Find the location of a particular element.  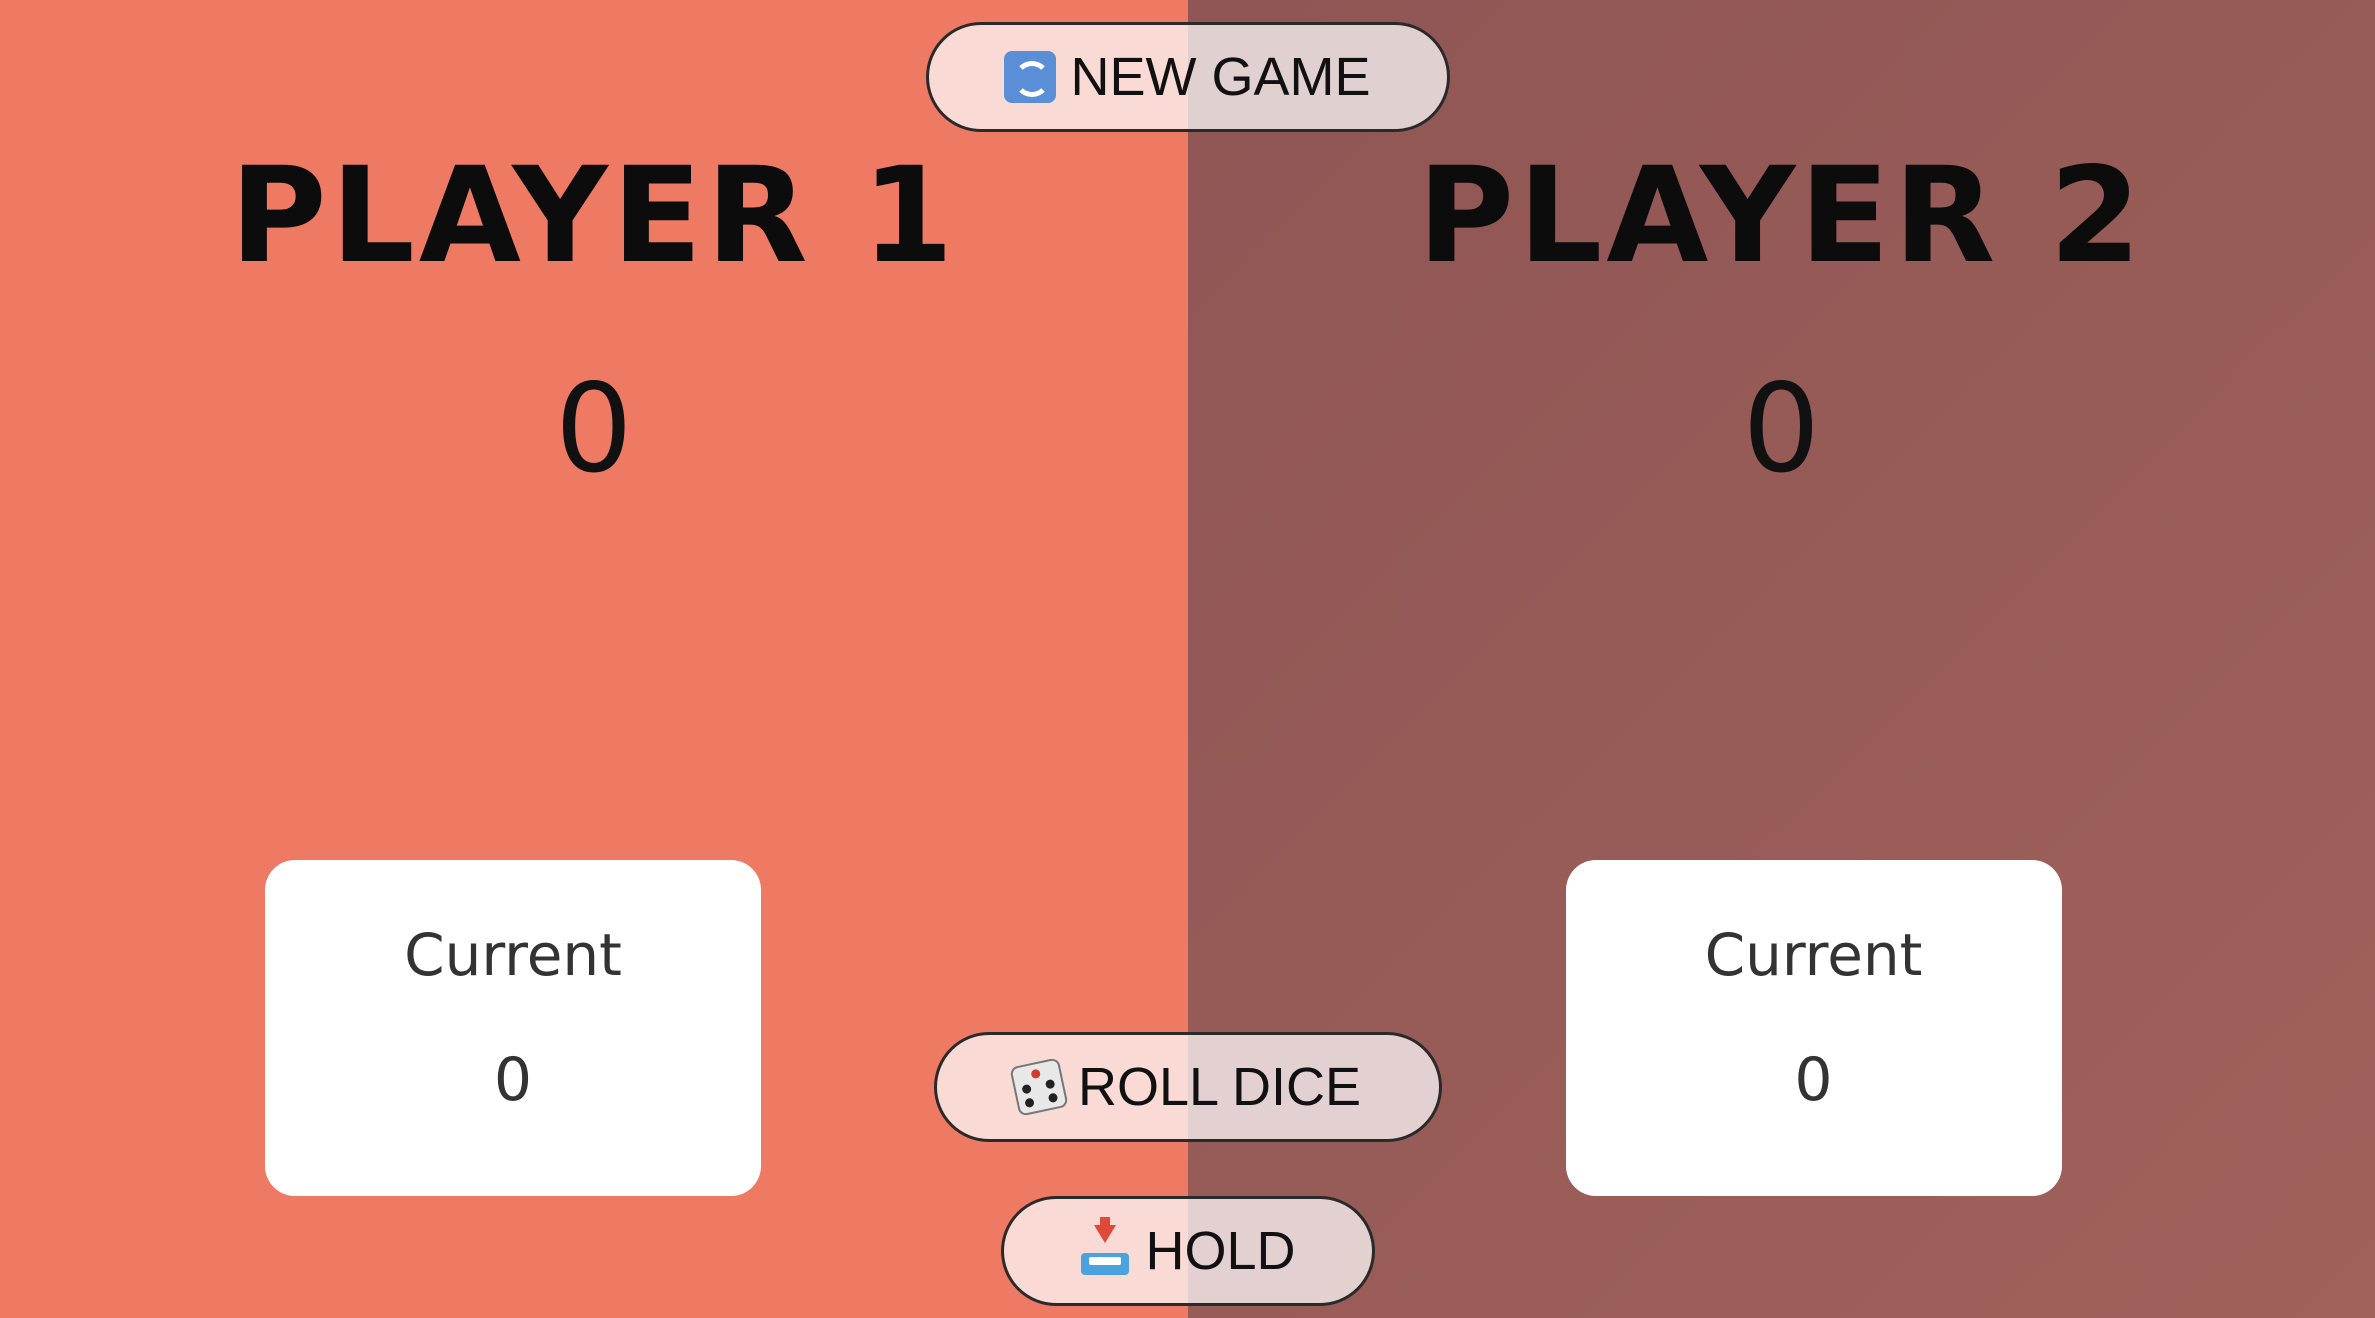

player-1-current-score: 0 is located at coordinates (513, 1080).